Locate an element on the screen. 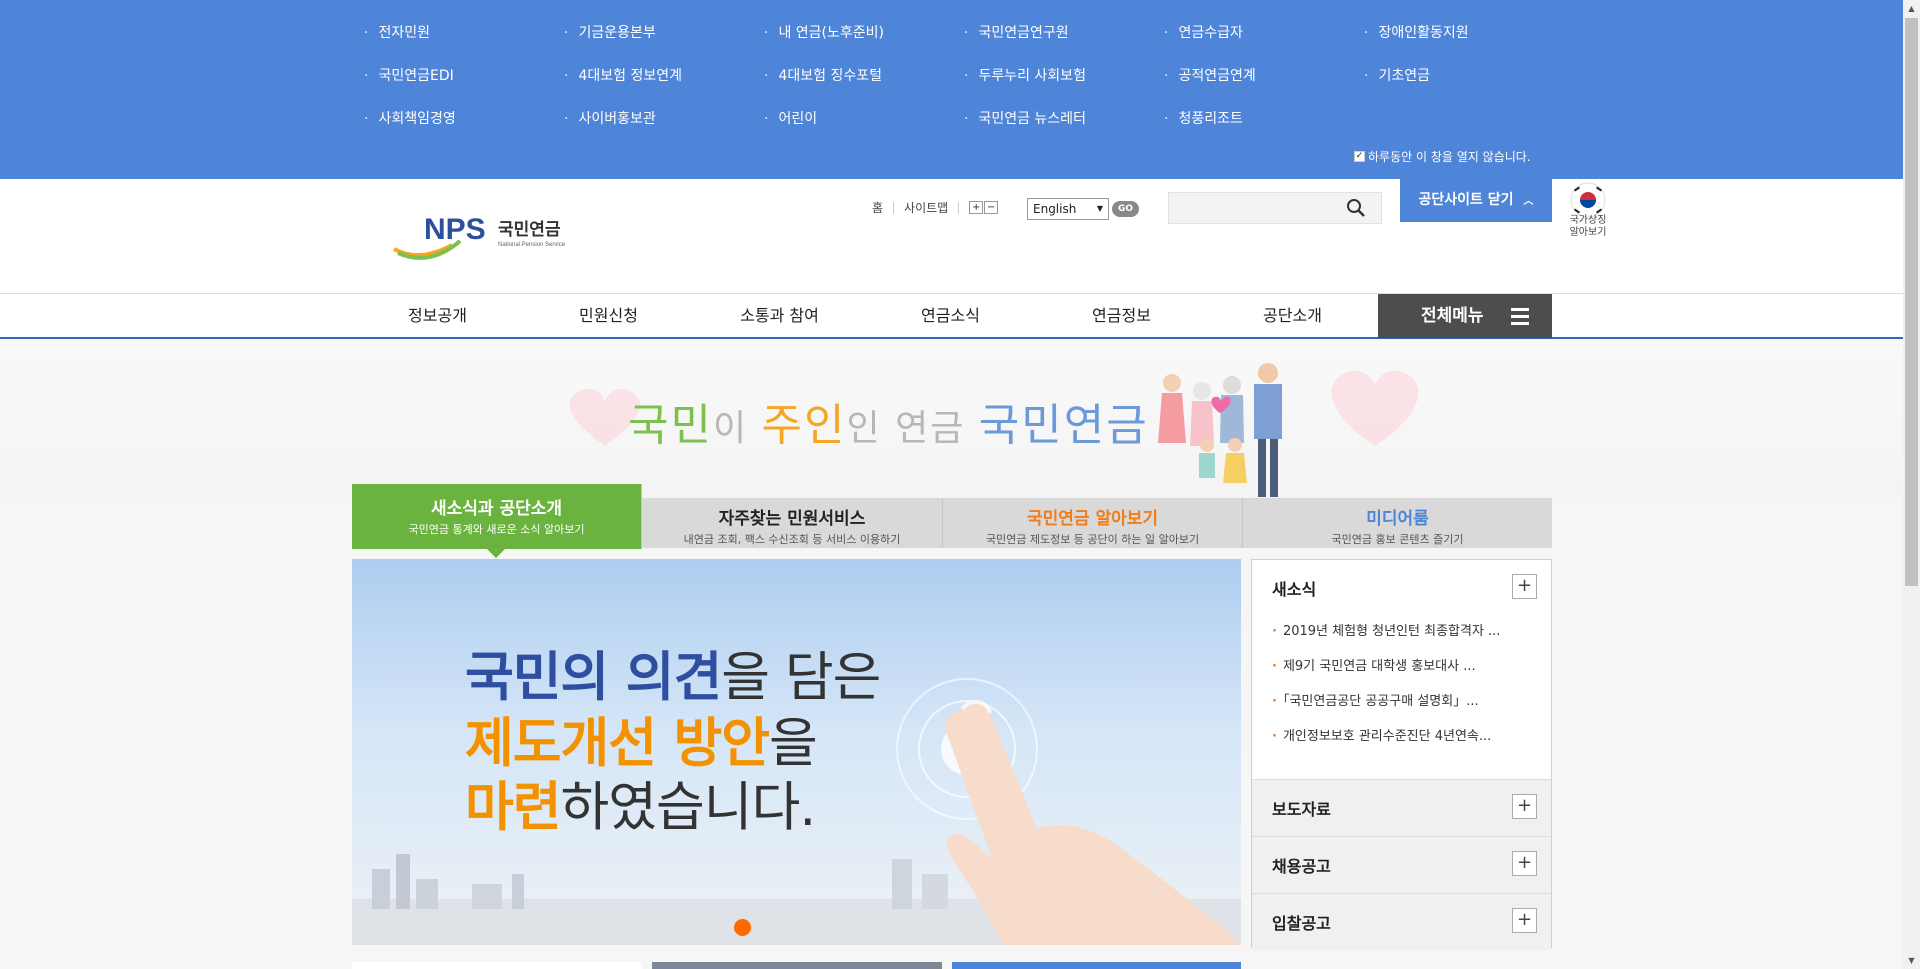 Image resolution: width=1920 pixels, height=969 pixels. scrollbar-thumb is located at coordinates (1911, 302).